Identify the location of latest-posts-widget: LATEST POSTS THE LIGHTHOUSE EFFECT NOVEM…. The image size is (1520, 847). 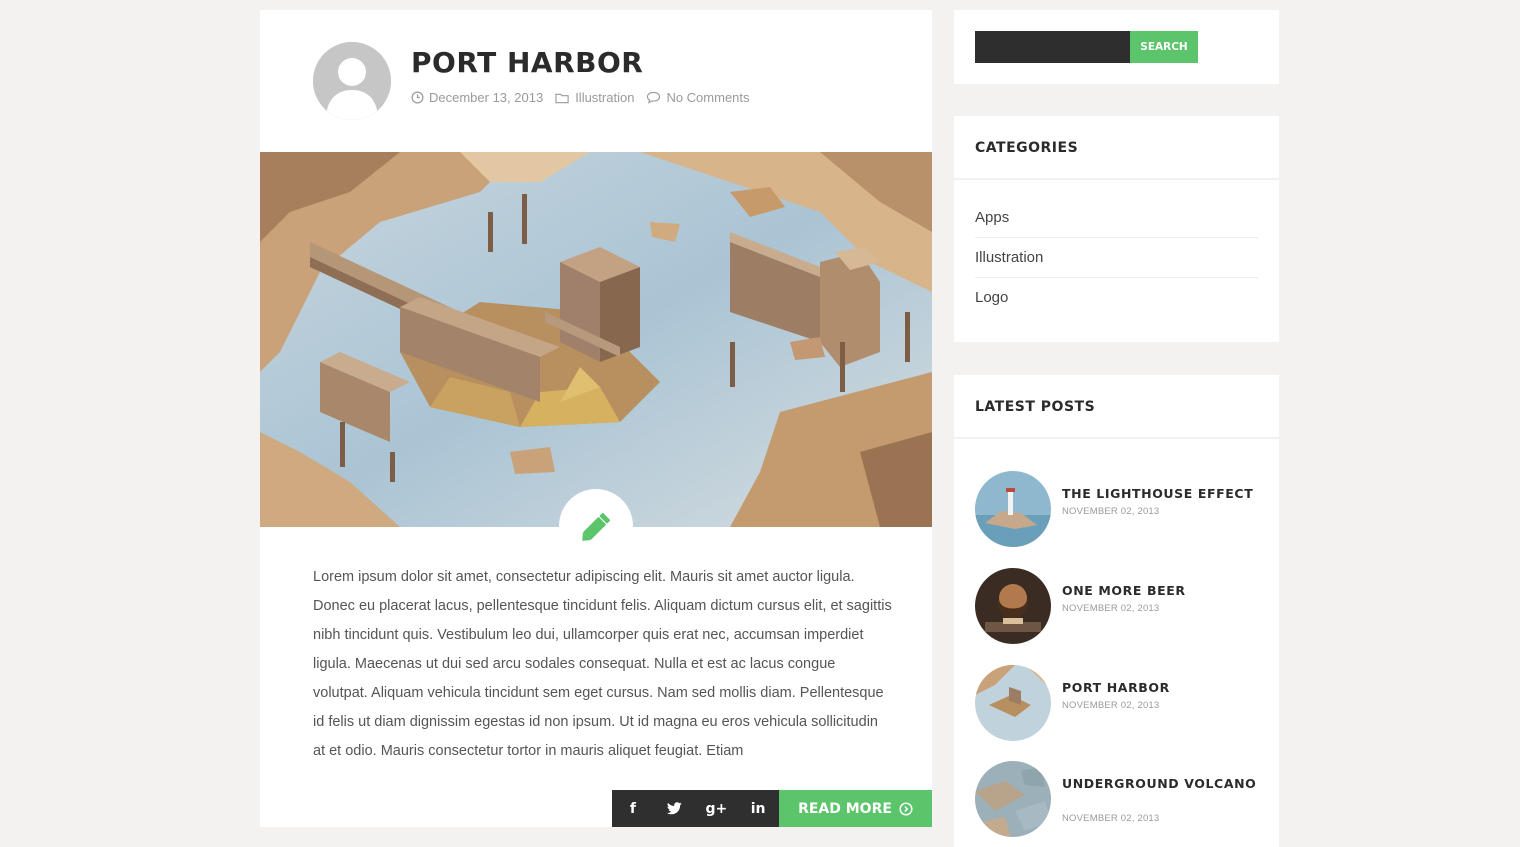
(1116, 611).